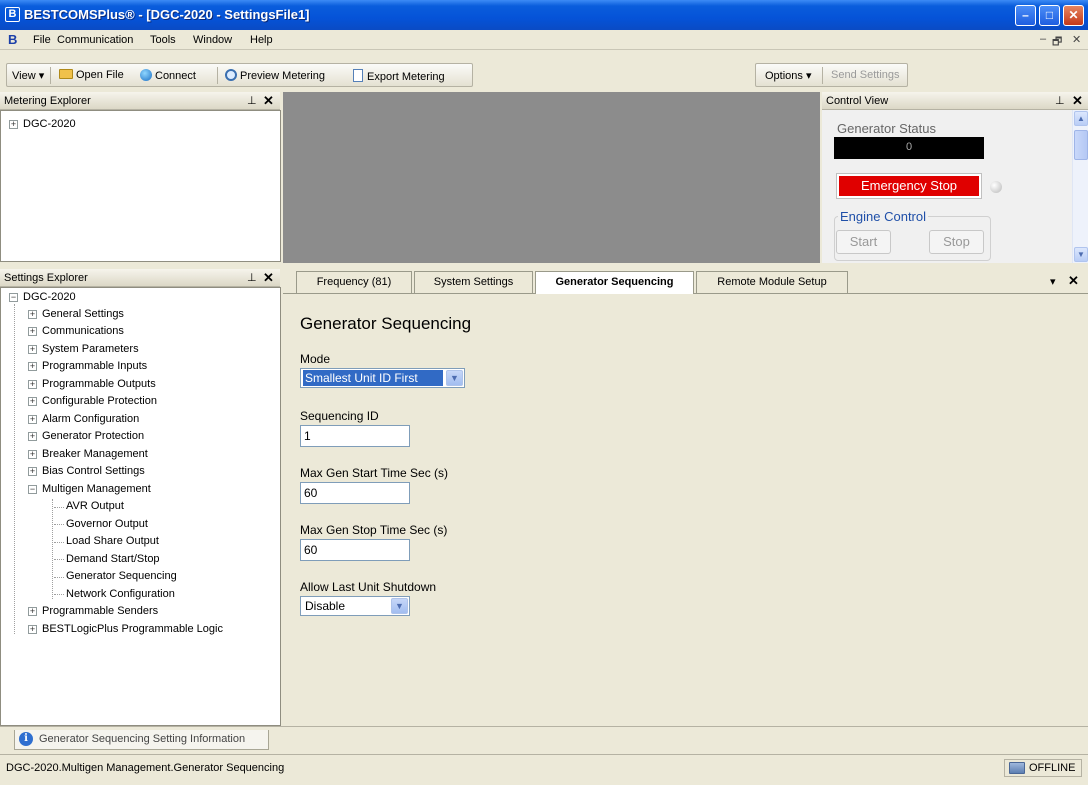  Describe the element at coordinates (788, 75) in the screenshot. I see `options-dropdown: Options ▾` at that location.